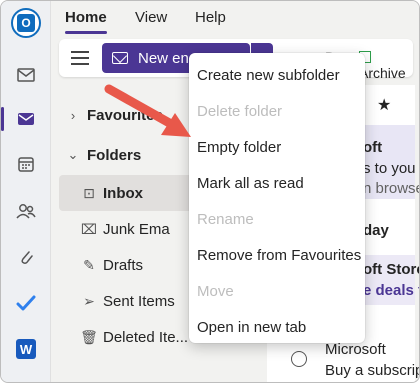 The width and height of the screenshot is (420, 383). I want to click on menu-item-open-new-tab: Open in new tab, so click(277, 327).